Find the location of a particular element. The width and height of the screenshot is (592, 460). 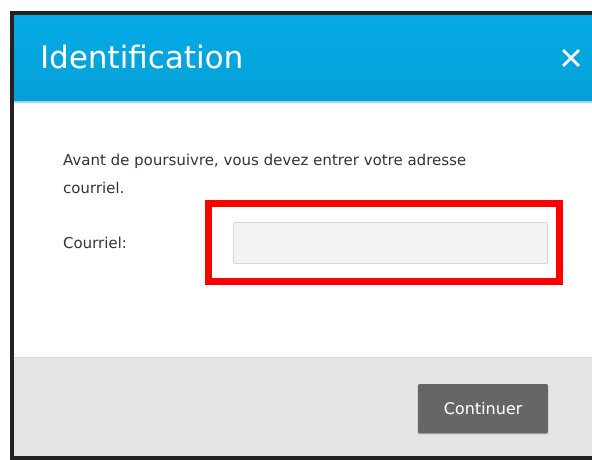

close-icon is located at coordinates (571, 58).